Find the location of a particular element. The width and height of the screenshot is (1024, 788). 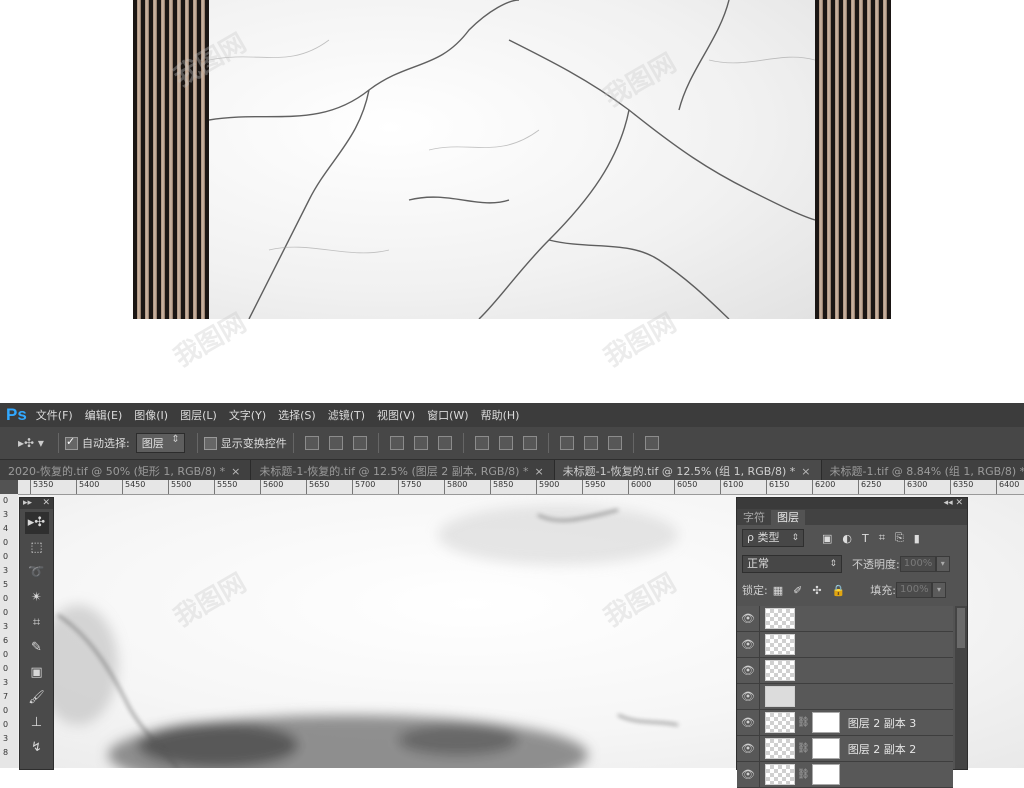

distribute-hcenter-icon is located at coordinates (591, 443).